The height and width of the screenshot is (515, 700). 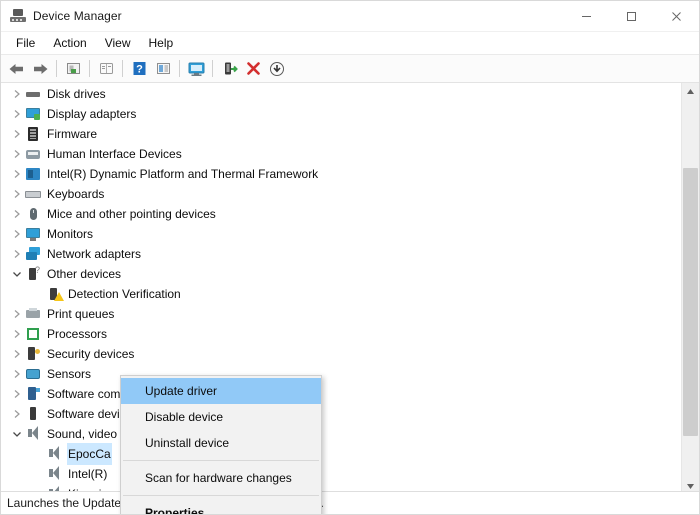 I want to click on tree-row: Human Interface Devices, so click(x=341, y=154).